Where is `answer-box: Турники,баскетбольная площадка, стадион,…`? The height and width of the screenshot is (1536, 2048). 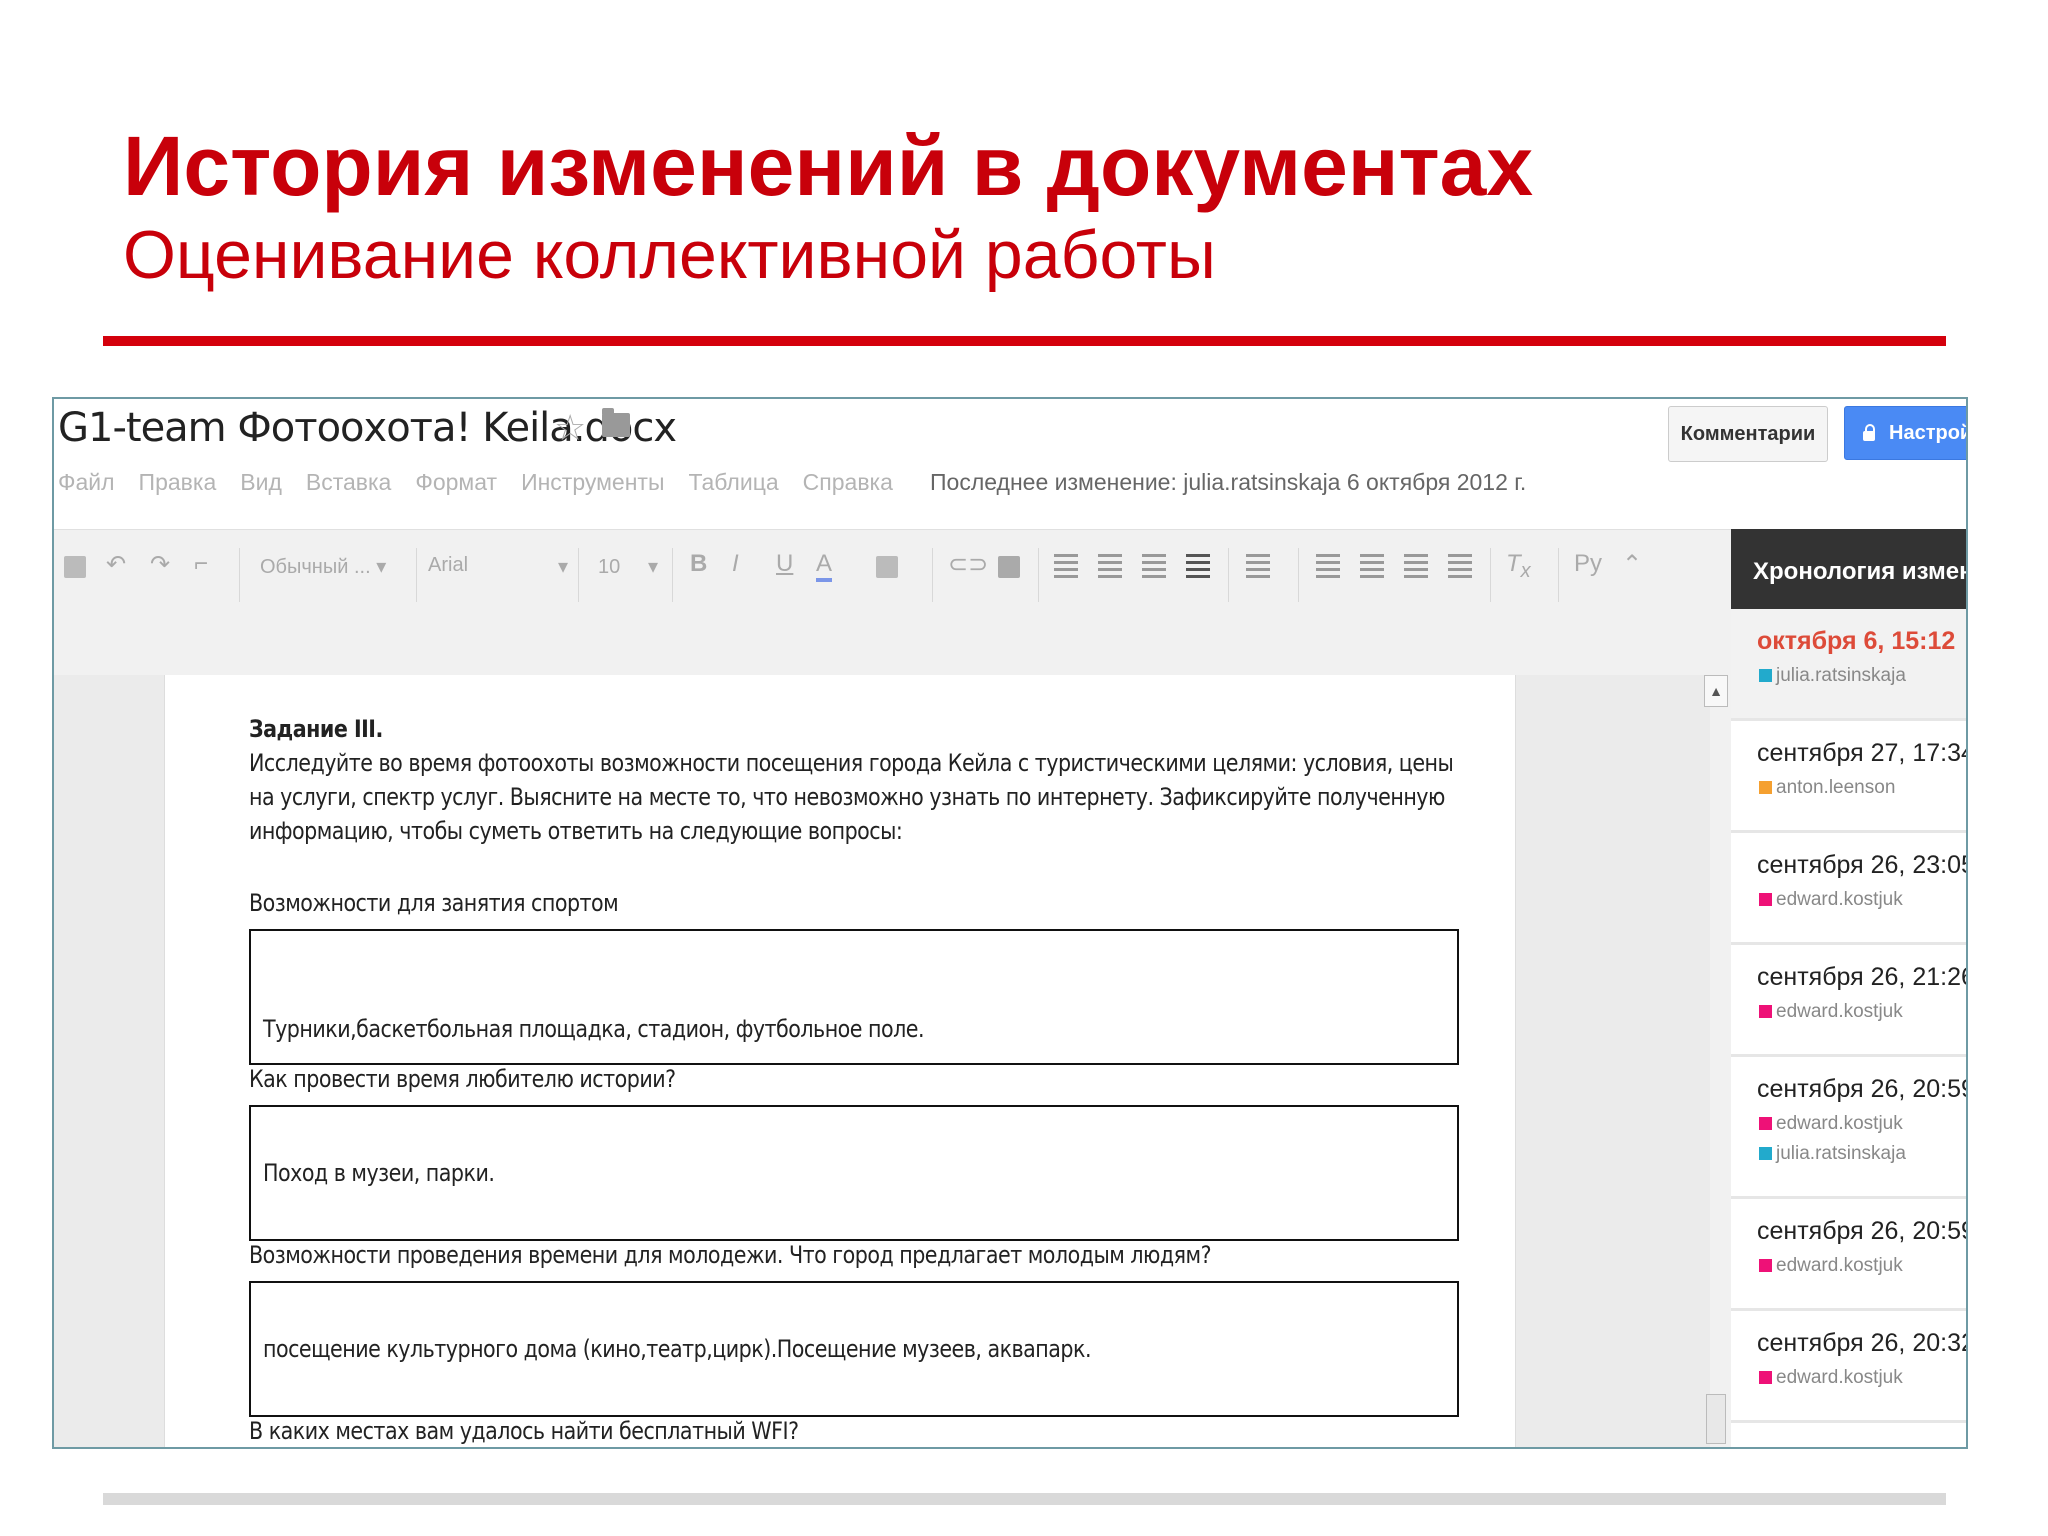
answer-box: Турники,баскетбольная площадка, стадион,… is located at coordinates (854, 997).